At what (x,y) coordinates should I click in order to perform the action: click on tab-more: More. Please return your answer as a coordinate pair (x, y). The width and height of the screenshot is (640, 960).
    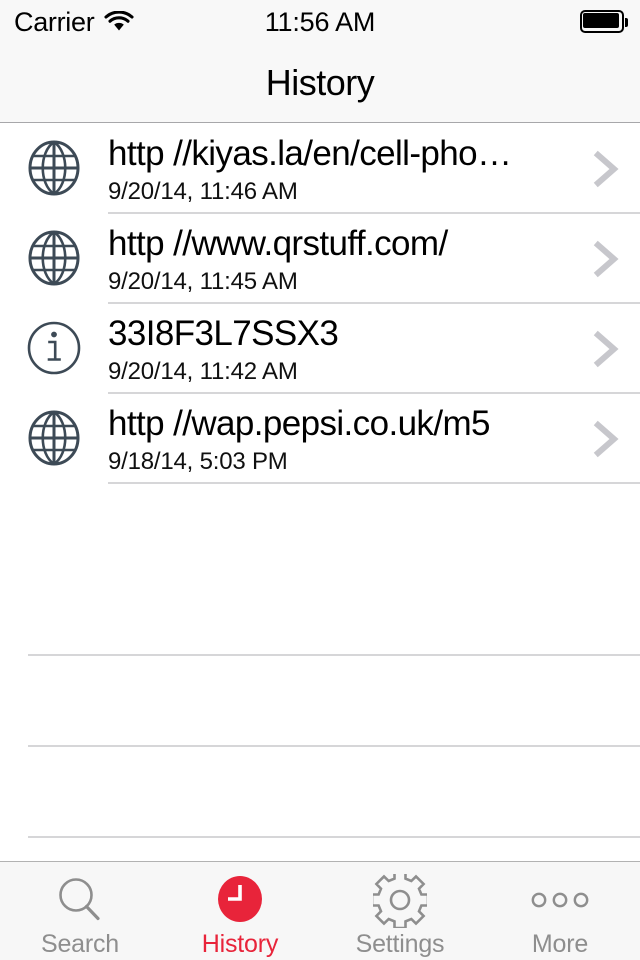
    Looking at the image, I should click on (560, 911).